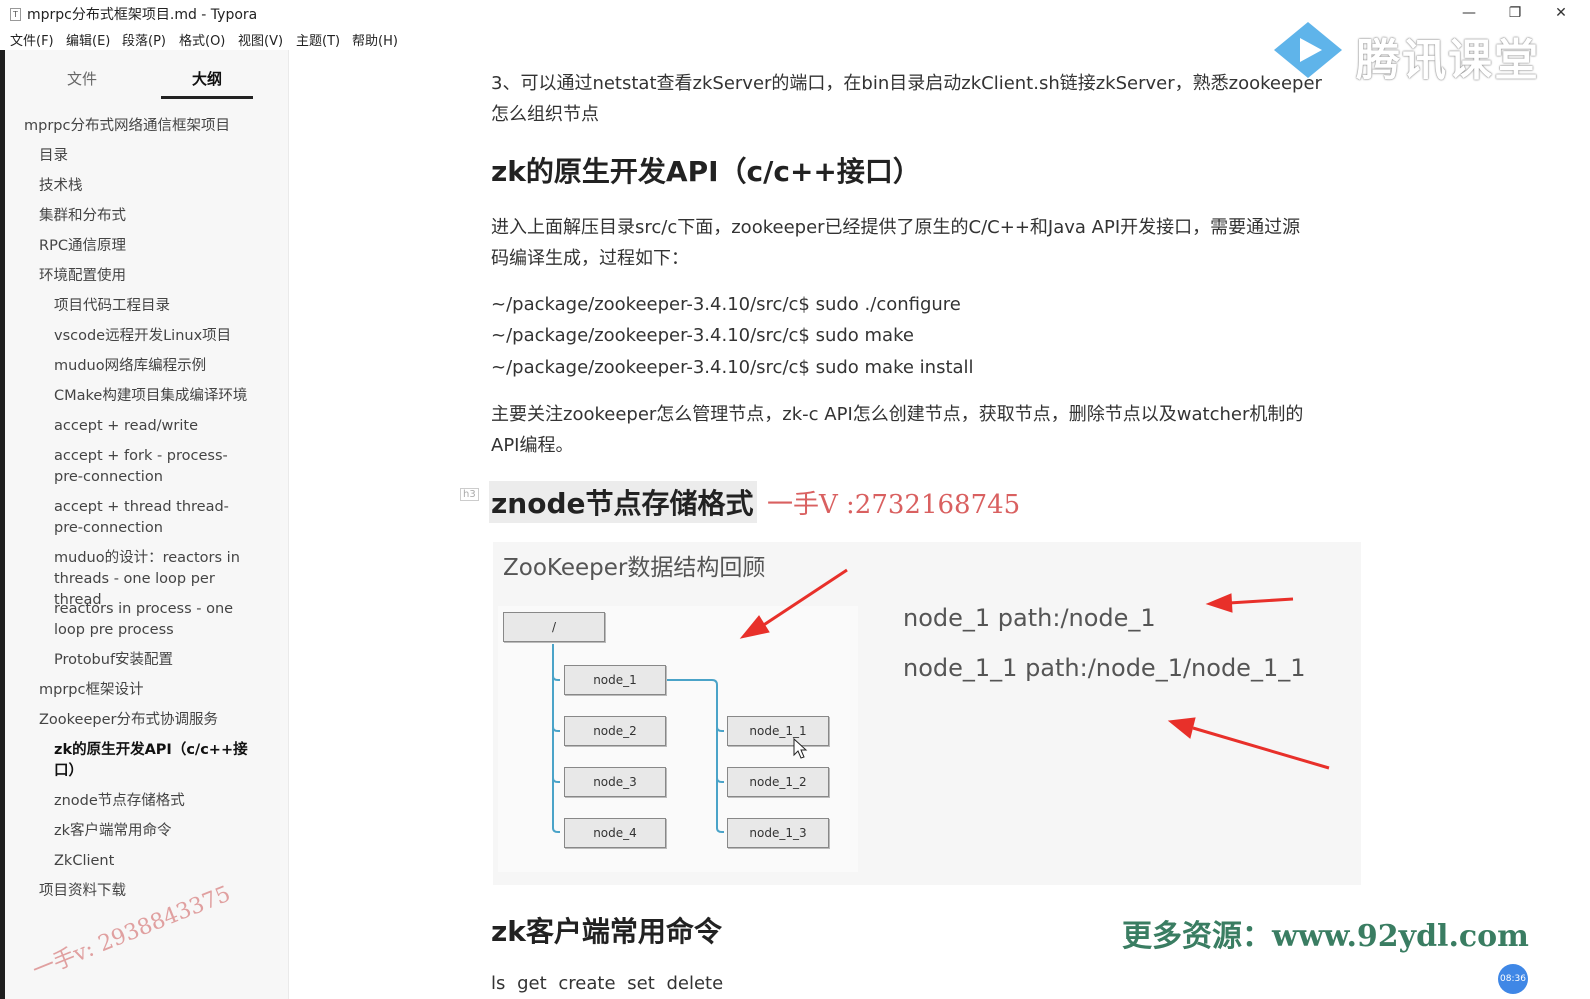 This screenshot has height=999, width=1590. What do you see at coordinates (1561, 13) in the screenshot?
I see `close-button: ✕` at bounding box center [1561, 13].